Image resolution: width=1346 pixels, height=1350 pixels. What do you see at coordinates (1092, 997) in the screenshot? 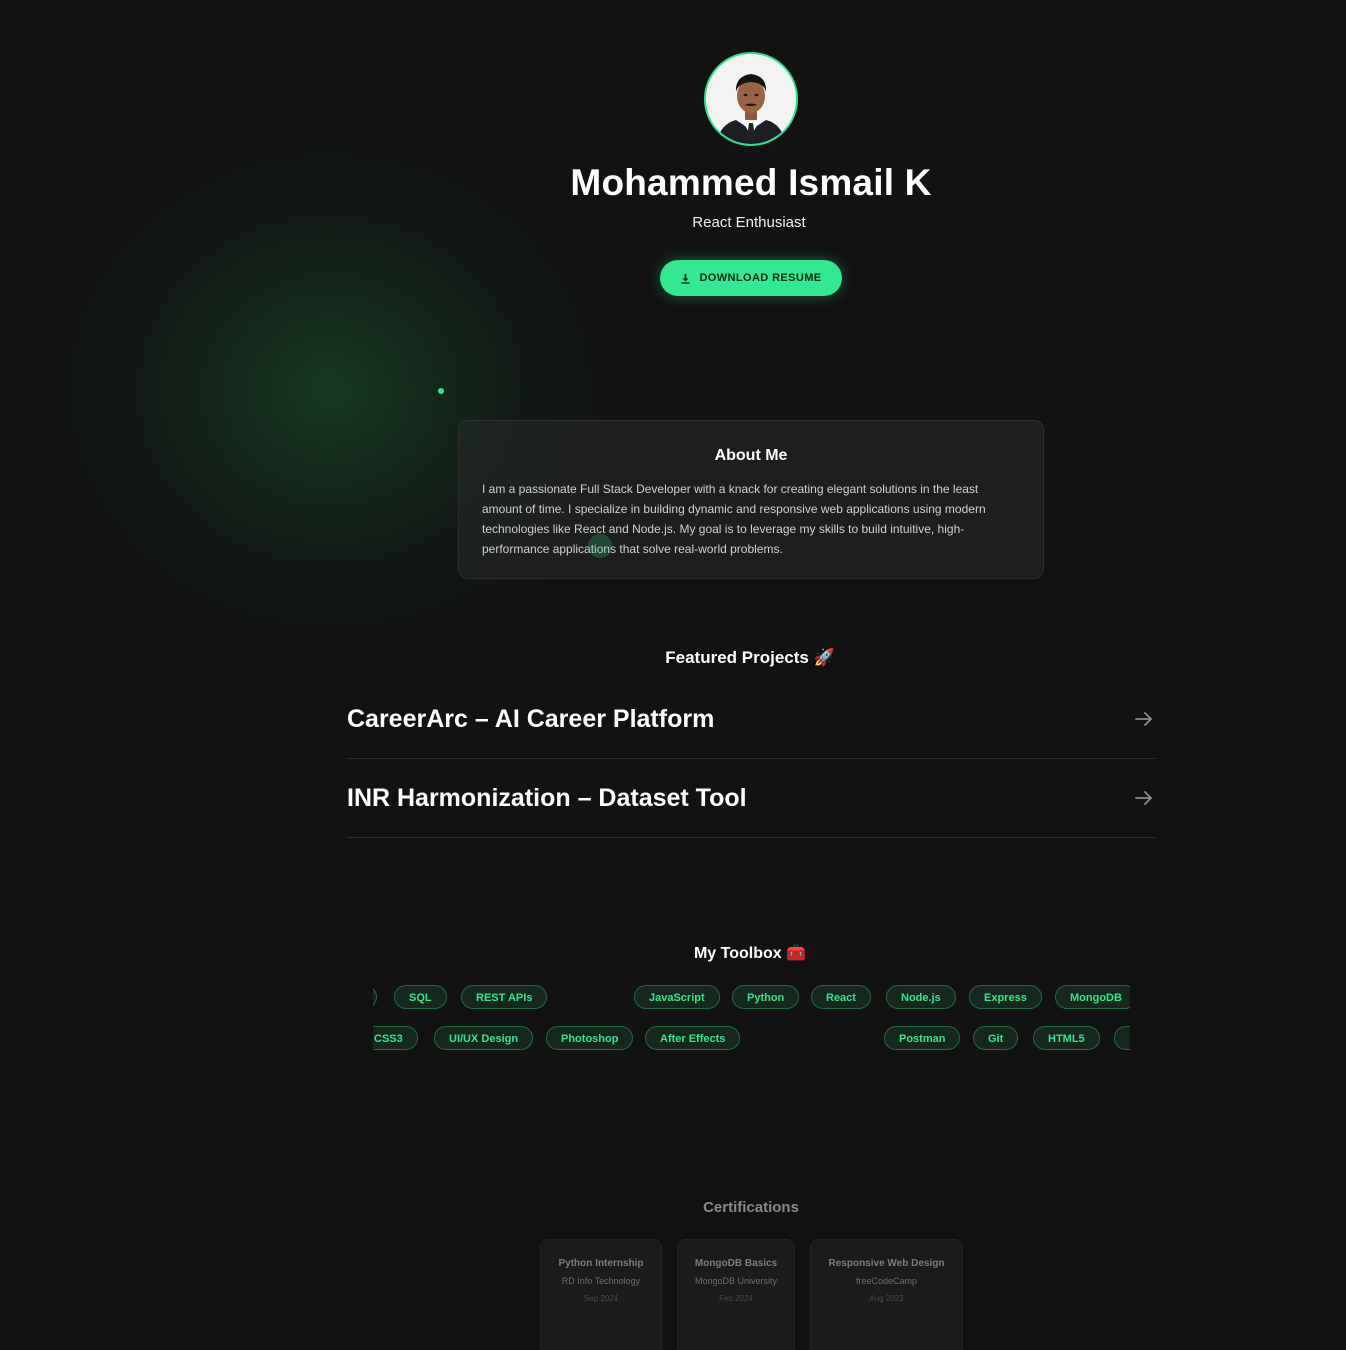
I see `skill-chip: MongoDB` at bounding box center [1092, 997].